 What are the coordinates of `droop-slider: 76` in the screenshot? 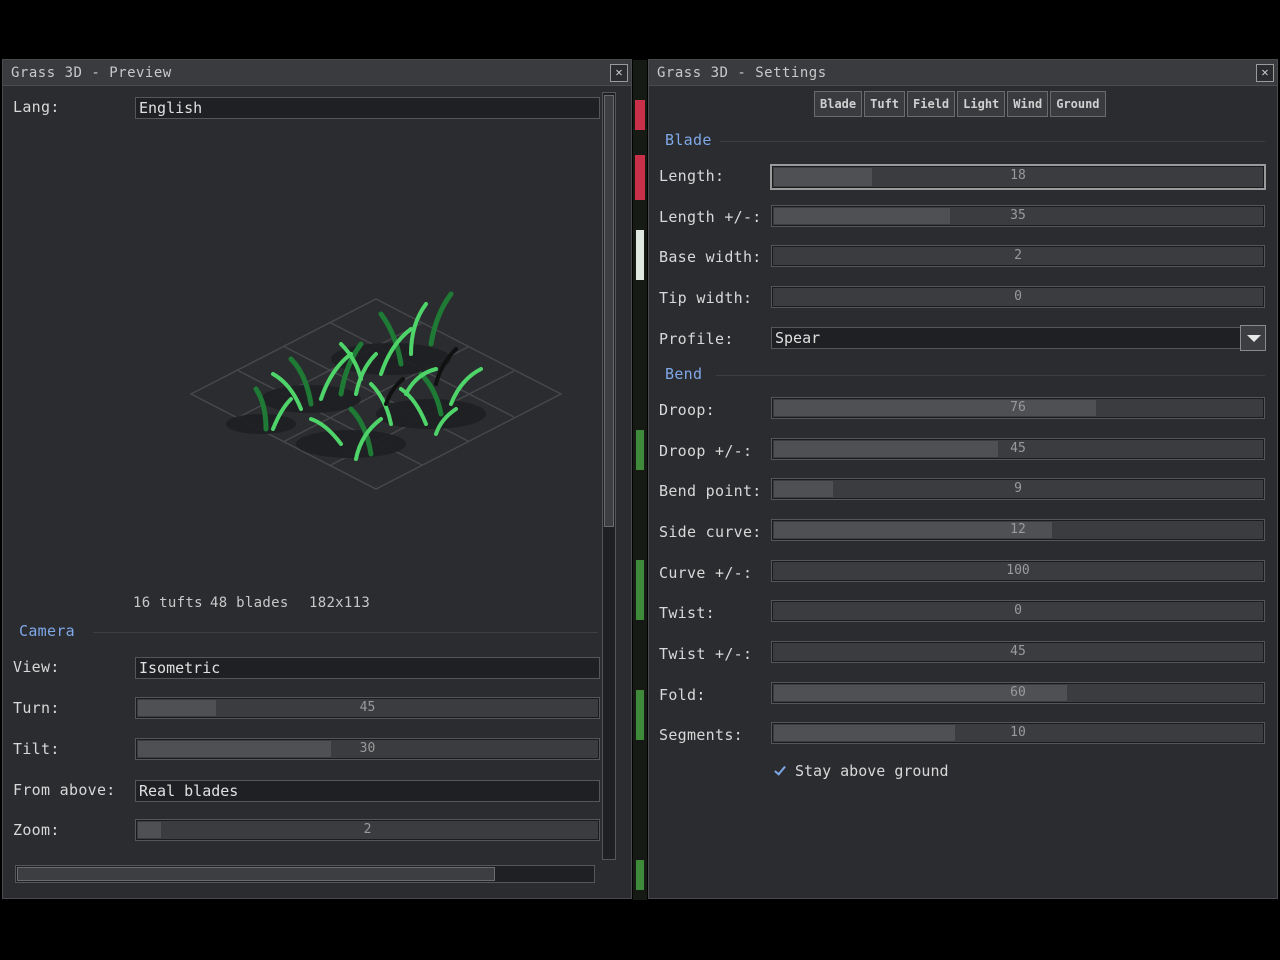 It's located at (1018, 408).